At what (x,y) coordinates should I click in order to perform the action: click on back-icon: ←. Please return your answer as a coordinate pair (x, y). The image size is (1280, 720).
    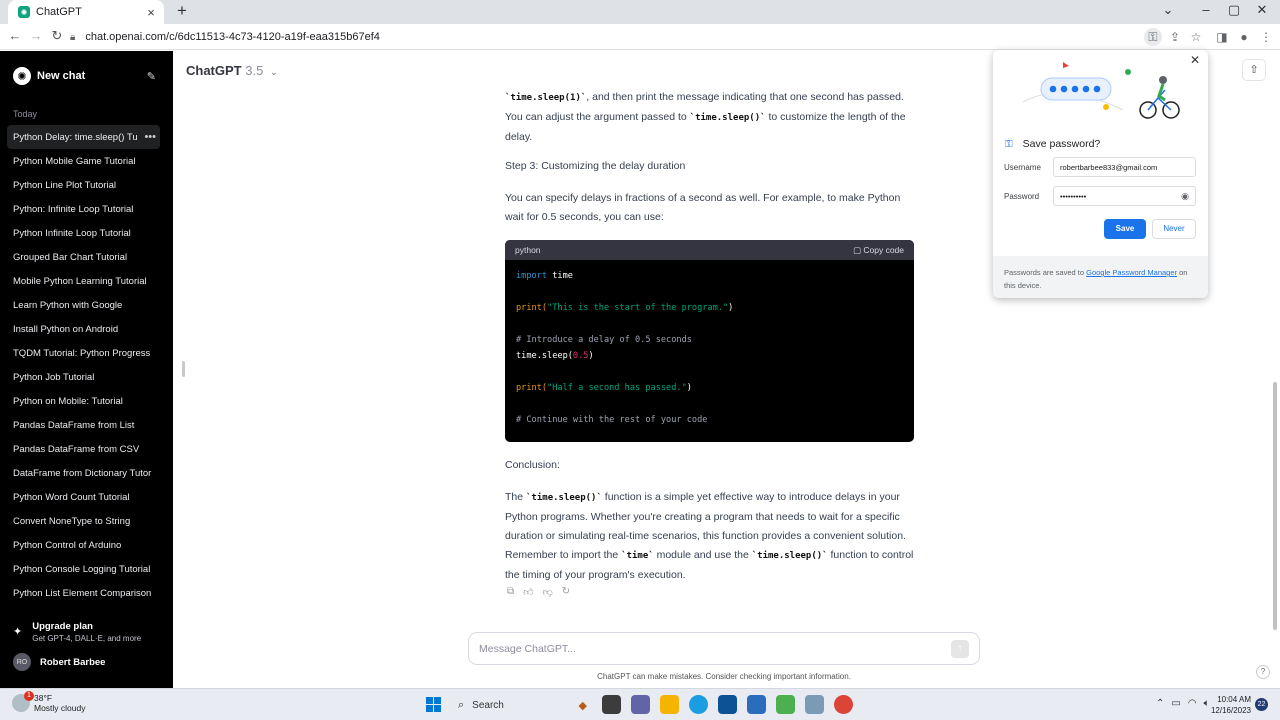
    Looking at the image, I should click on (15, 35).